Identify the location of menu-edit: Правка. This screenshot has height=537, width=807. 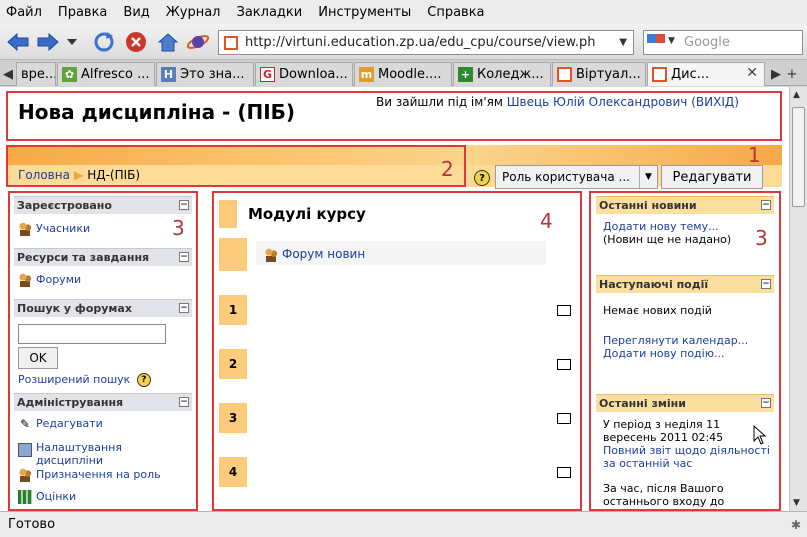
(82, 12).